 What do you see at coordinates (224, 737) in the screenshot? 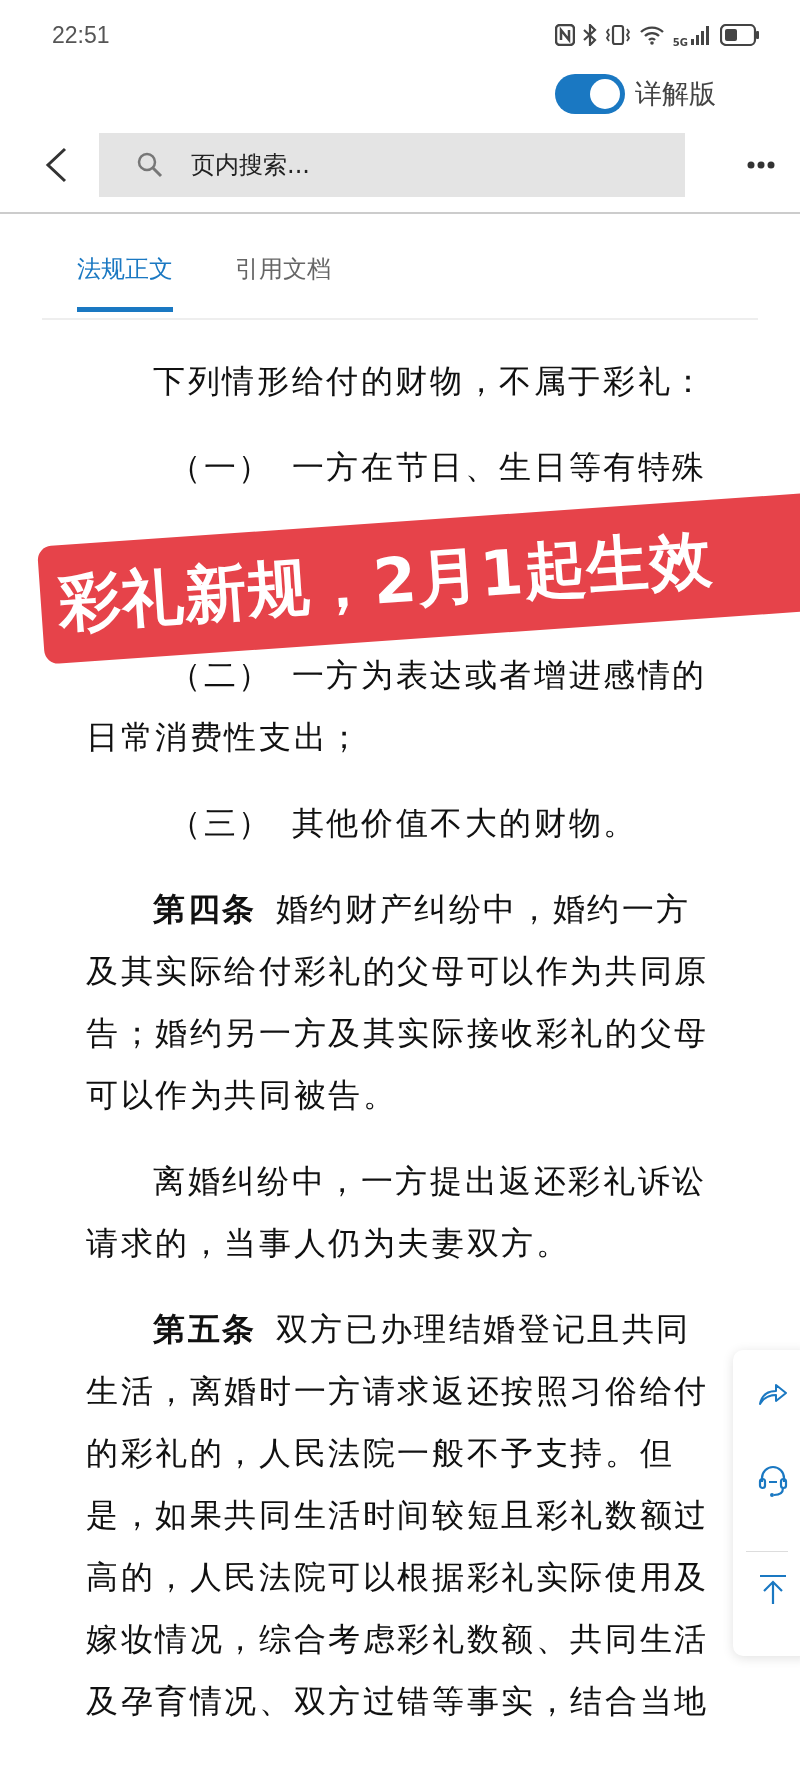
I see `text-line: 日常消费性支出；` at bounding box center [224, 737].